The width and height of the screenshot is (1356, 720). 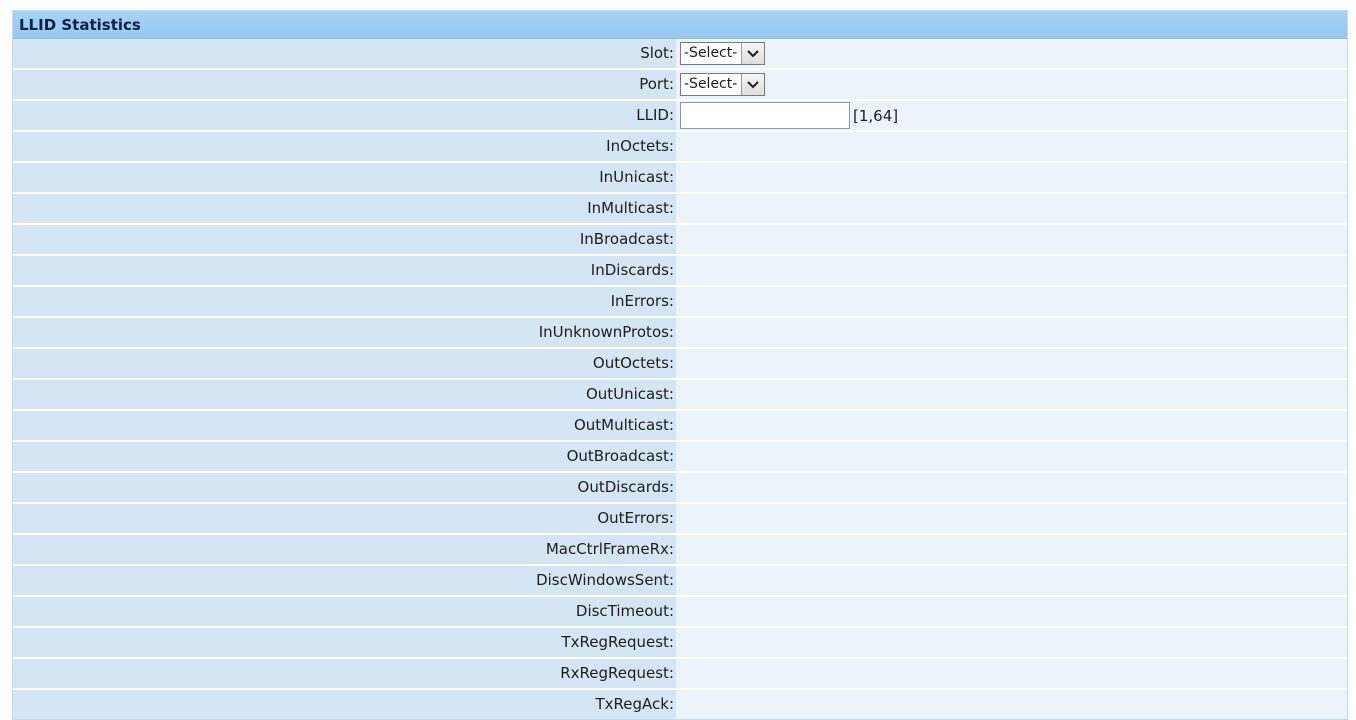 I want to click on port-value-cell: -Select-, so click(x=1011, y=84).